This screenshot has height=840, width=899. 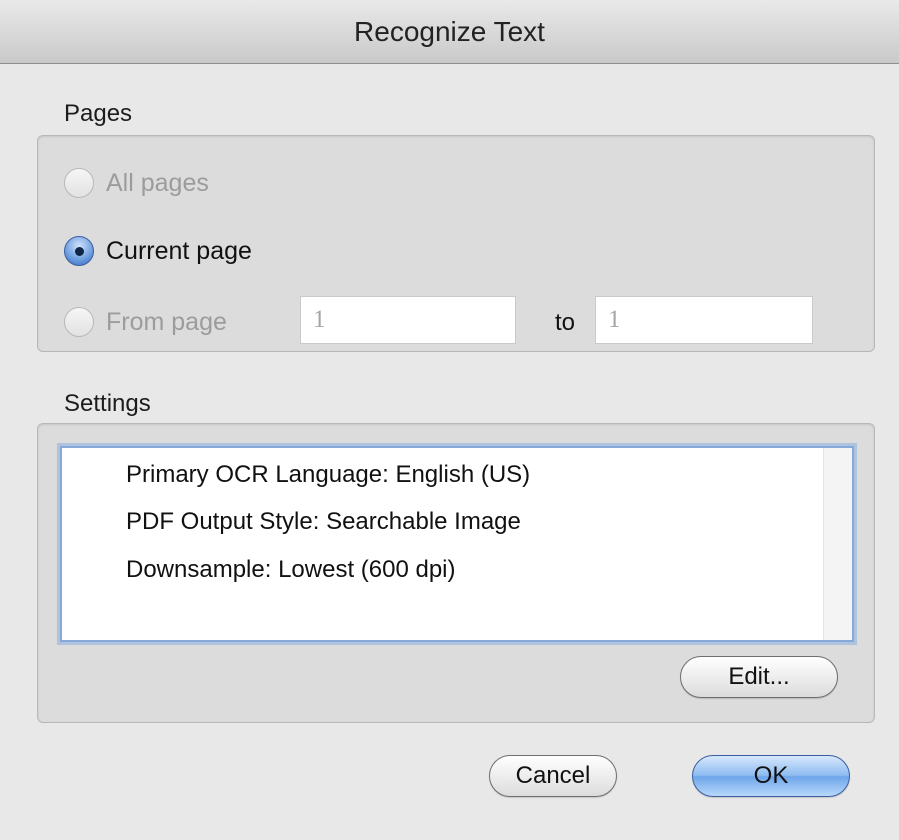 I want to click on scrollbar-track, so click(x=837, y=544).